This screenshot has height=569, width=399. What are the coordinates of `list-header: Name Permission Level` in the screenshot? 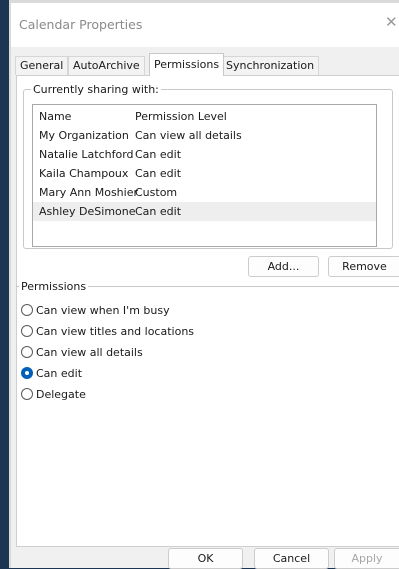 It's located at (204, 116).